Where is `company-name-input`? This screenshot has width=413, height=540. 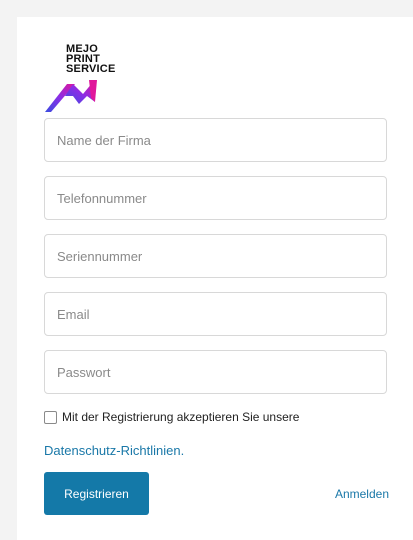 company-name-input is located at coordinates (215, 140).